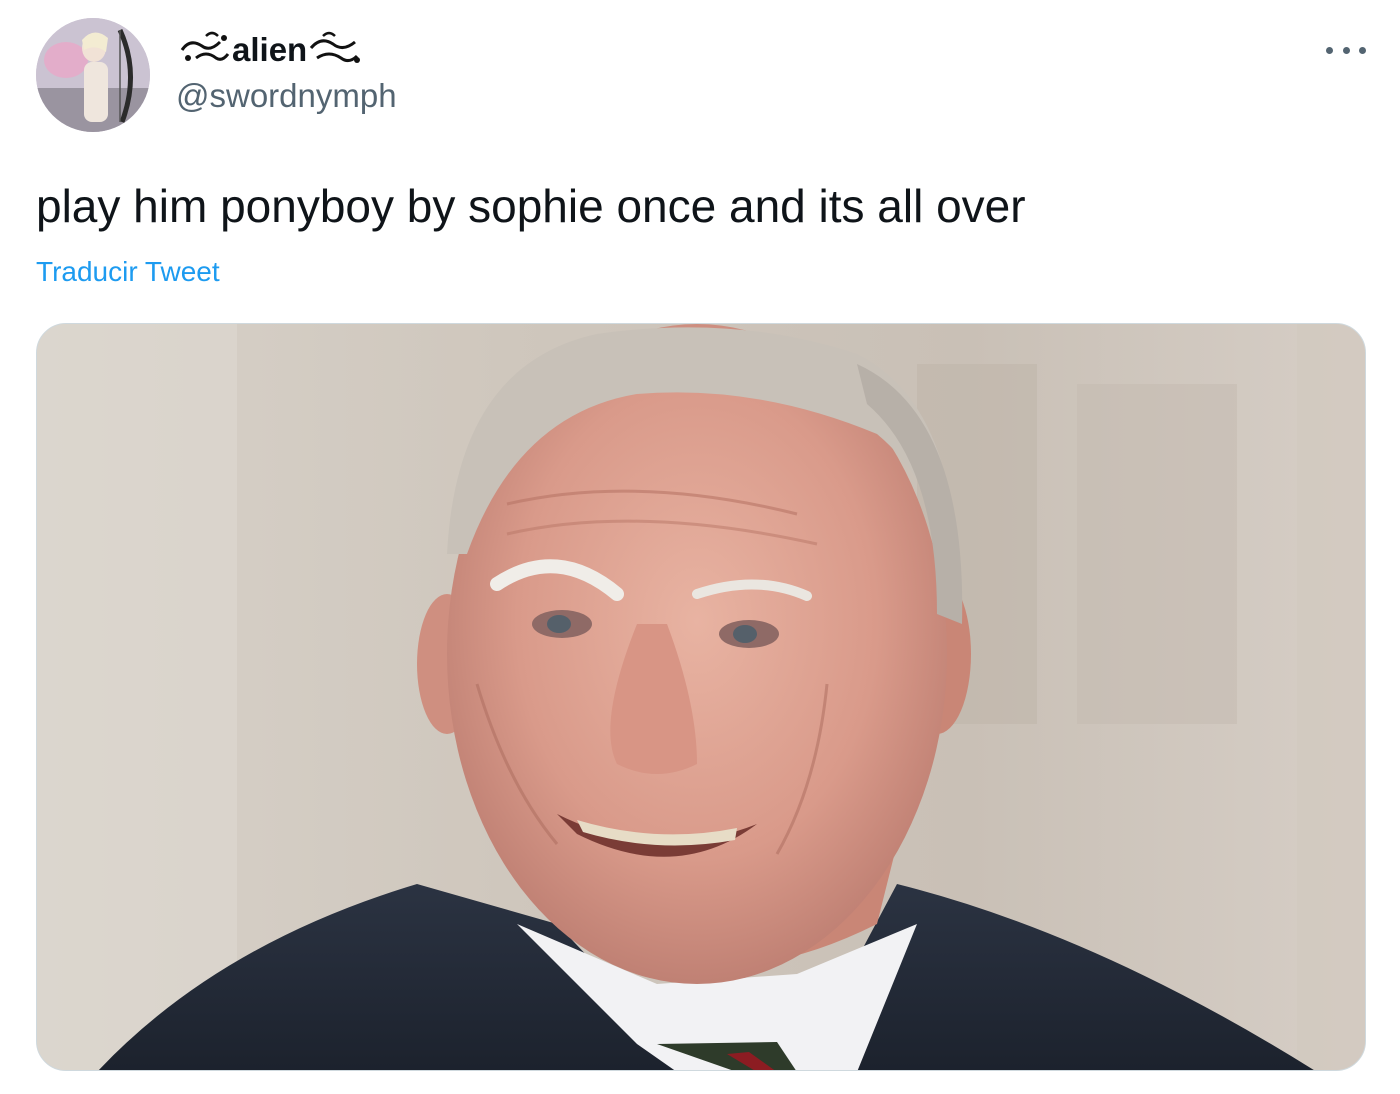 The image size is (1400, 1094). Describe the element at coordinates (204, 50) in the screenshot. I see `ornament-left-icon` at that location.